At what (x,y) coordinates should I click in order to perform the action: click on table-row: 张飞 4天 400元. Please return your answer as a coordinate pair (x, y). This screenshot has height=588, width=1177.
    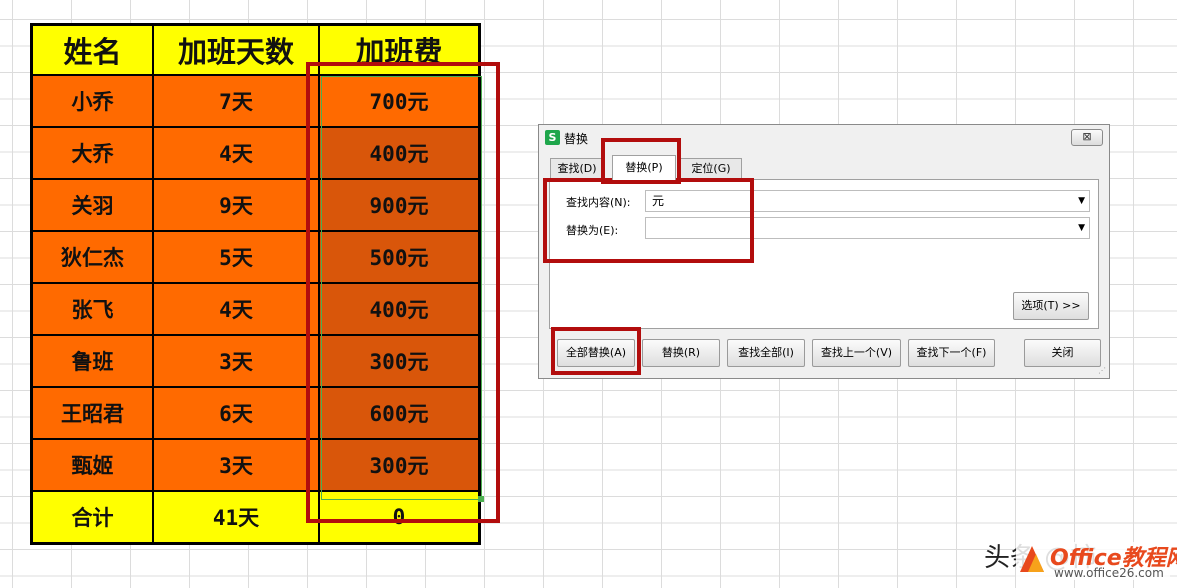
    Looking at the image, I should click on (255, 309).